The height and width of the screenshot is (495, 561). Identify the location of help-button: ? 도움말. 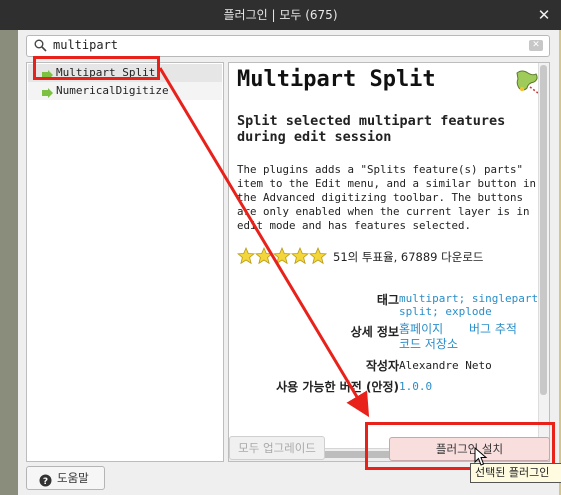
(65, 478).